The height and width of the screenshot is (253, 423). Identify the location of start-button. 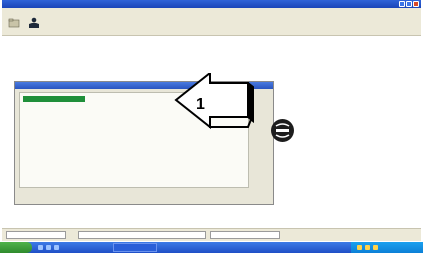
(16, 247).